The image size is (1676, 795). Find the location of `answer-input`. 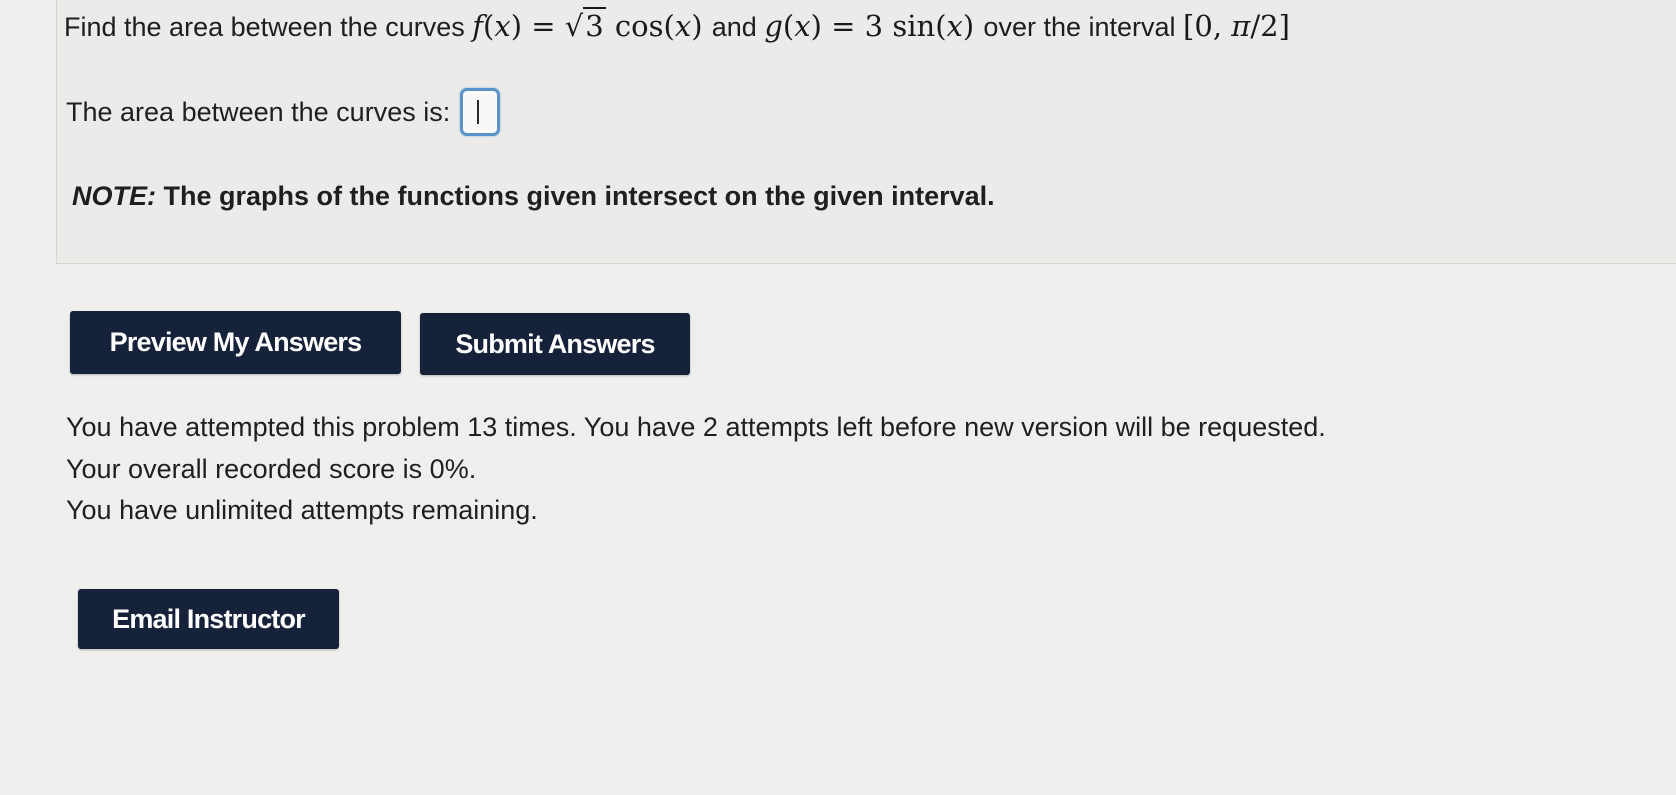

answer-input is located at coordinates (480, 112).